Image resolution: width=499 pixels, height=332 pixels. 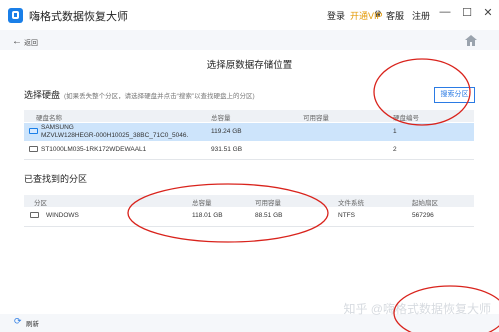 What do you see at coordinates (49, 118) in the screenshot?
I see `col-disk-name: 硬盘名称` at bounding box center [49, 118].